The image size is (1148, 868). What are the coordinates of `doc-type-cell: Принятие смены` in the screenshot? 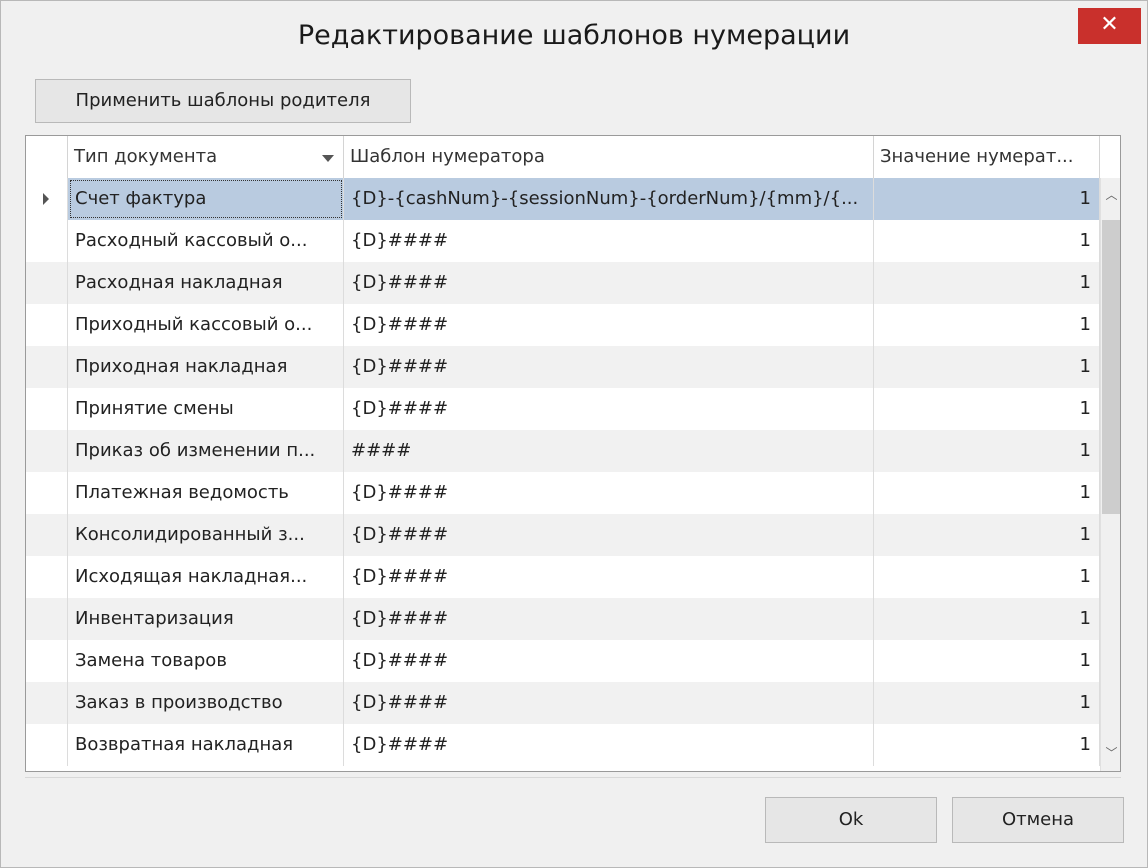 It's located at (206, 409).